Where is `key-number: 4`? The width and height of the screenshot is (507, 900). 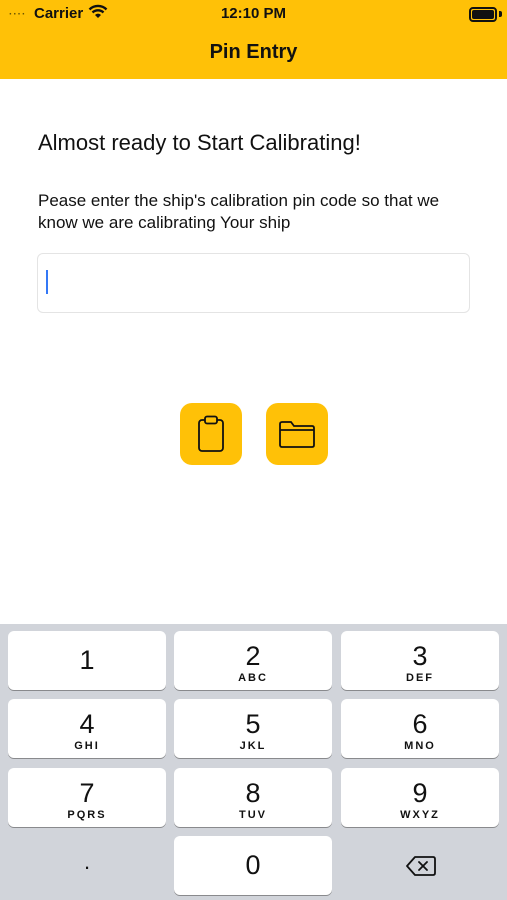
key-number: 4 is located at coordinates (87, 724).